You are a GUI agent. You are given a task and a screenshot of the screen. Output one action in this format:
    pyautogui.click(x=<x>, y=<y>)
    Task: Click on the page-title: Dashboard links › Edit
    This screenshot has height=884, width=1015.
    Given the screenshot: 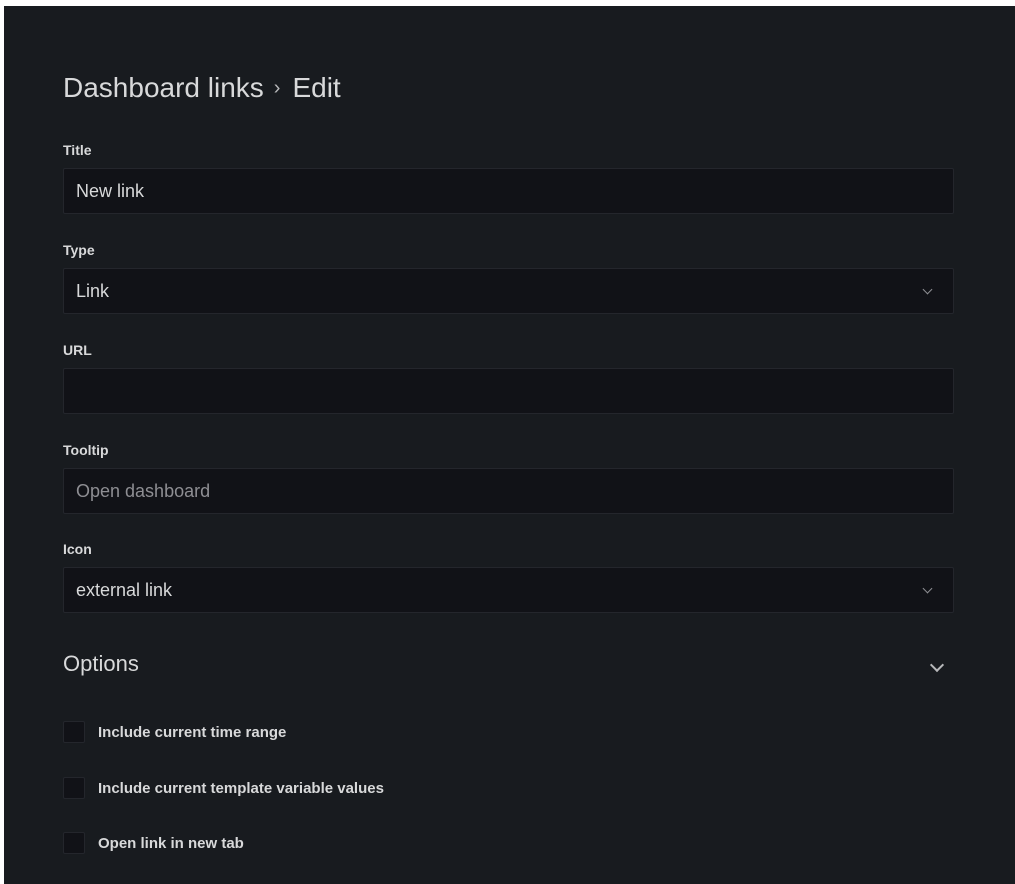 What is the action you would take?
    pyautogui.click(x=202, y=88)
    